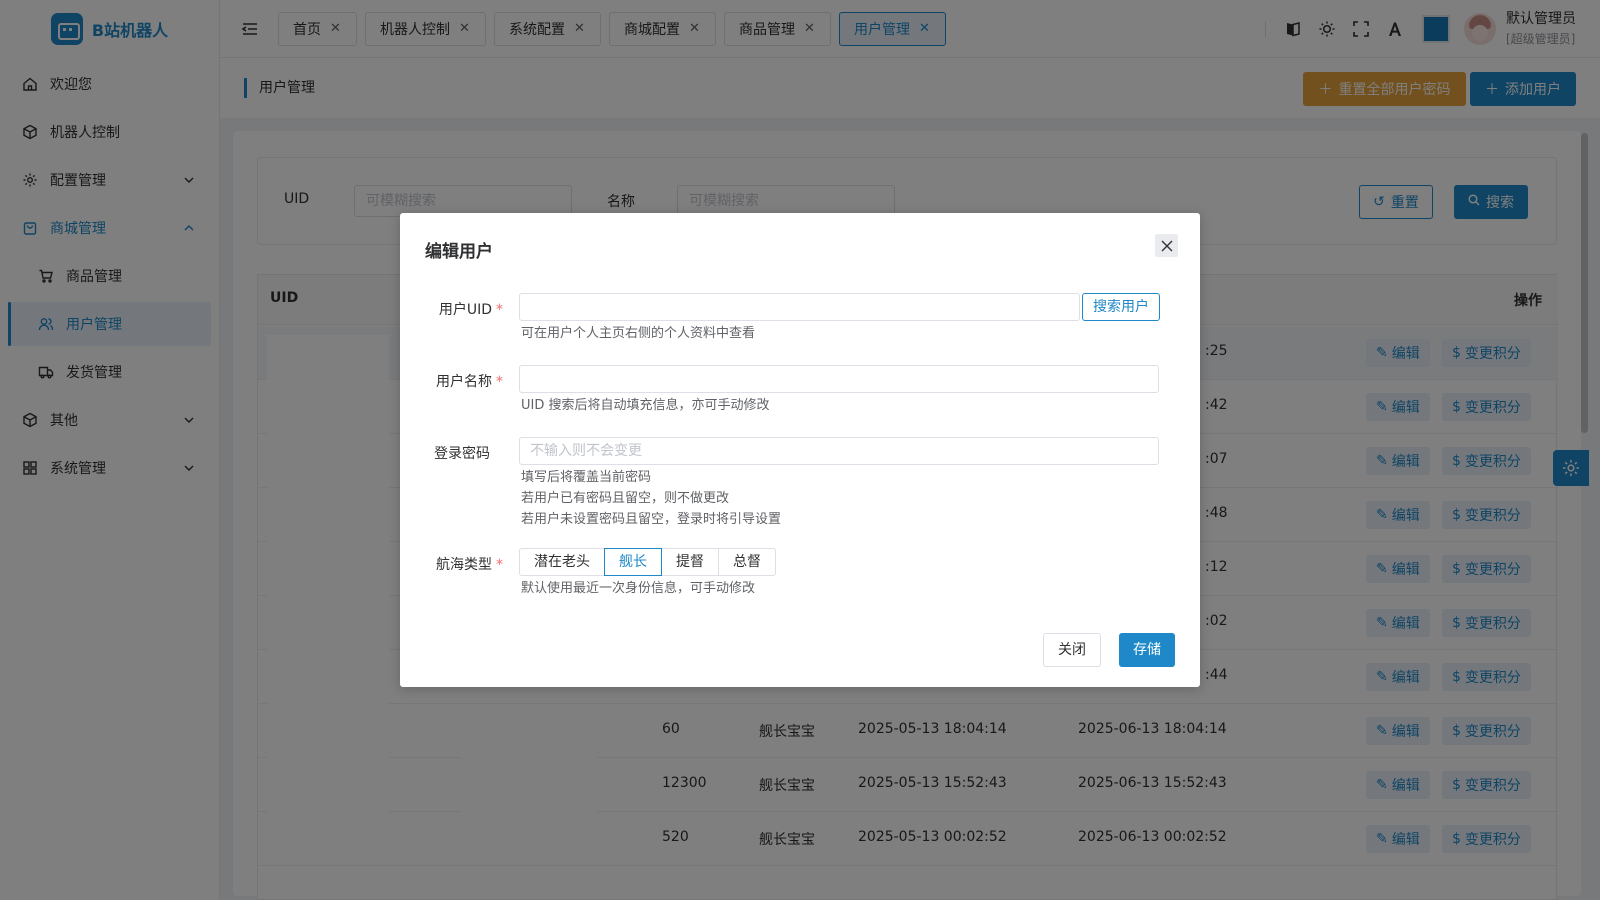 This screenshot has height=900, width=1600. Describe the element at coordinates (562, 562) in the screenshot. I see `voyage-option-potential: 潜在老头` at that location.